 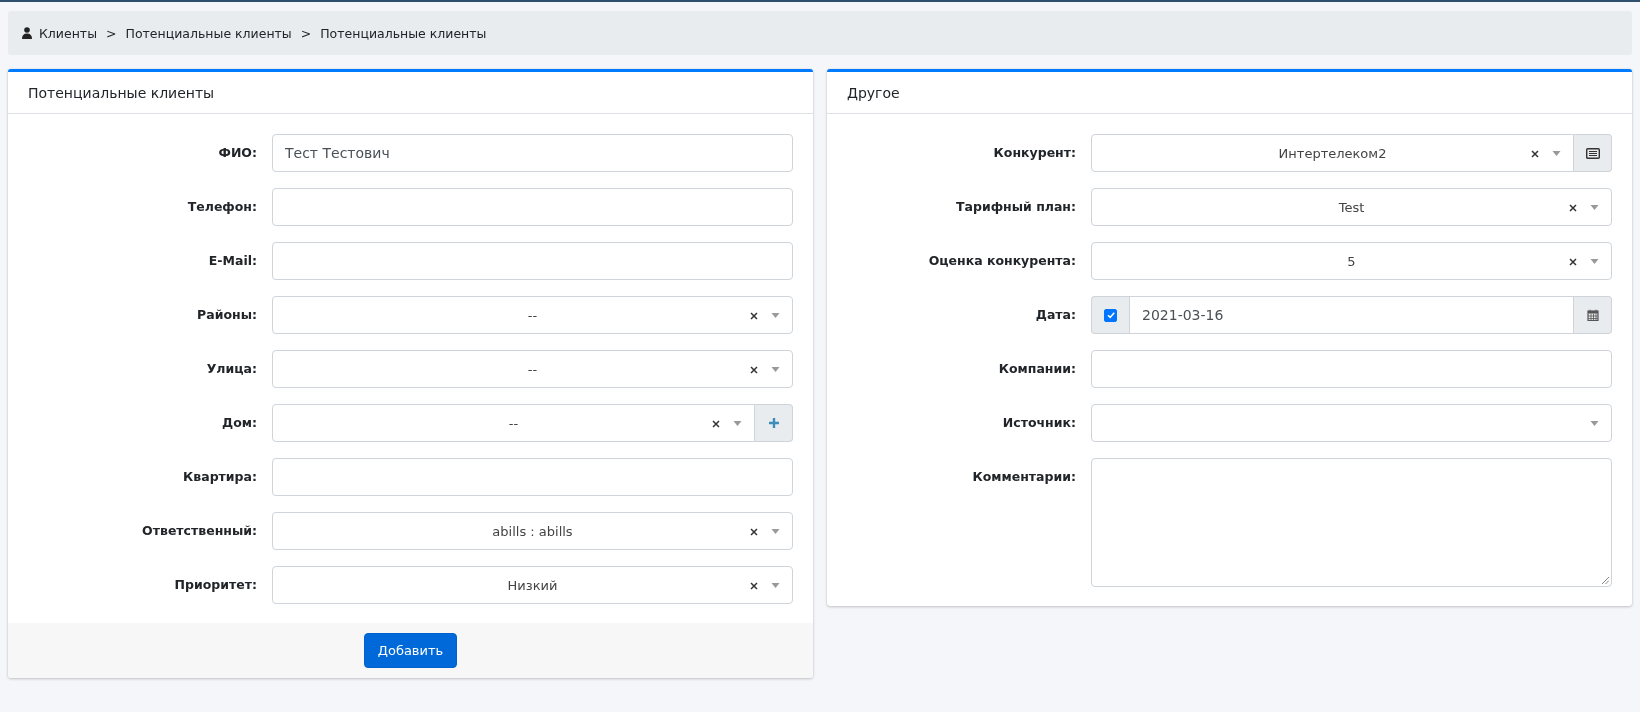 What do you see at coordinates (532, 153) in the screenshot?
I see `text-input: Тест Тестович` at bounding box center [532, 153].